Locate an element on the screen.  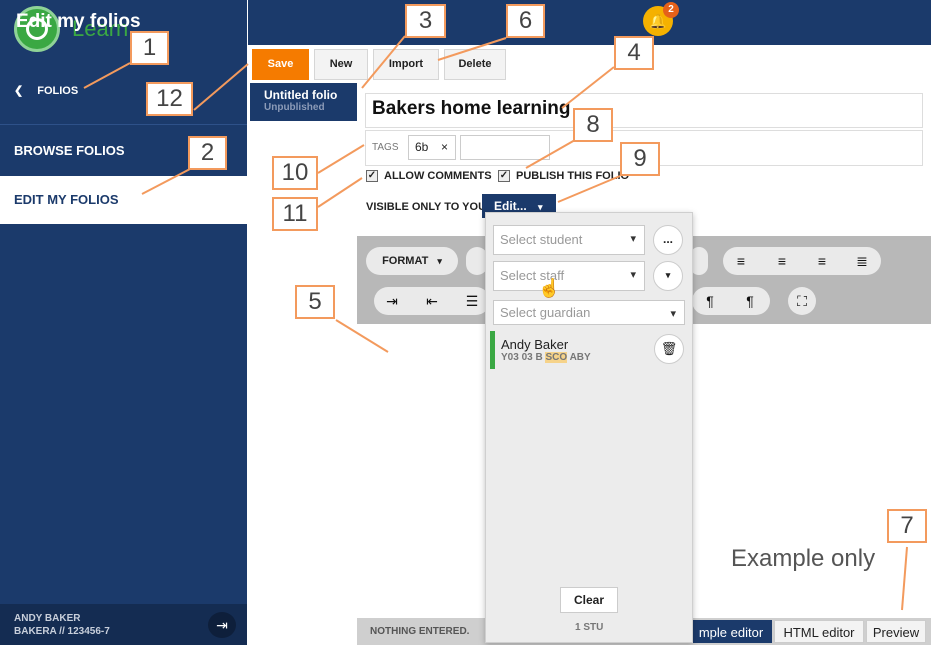
notification-badge: 2 is located at coordinates (671, 10).